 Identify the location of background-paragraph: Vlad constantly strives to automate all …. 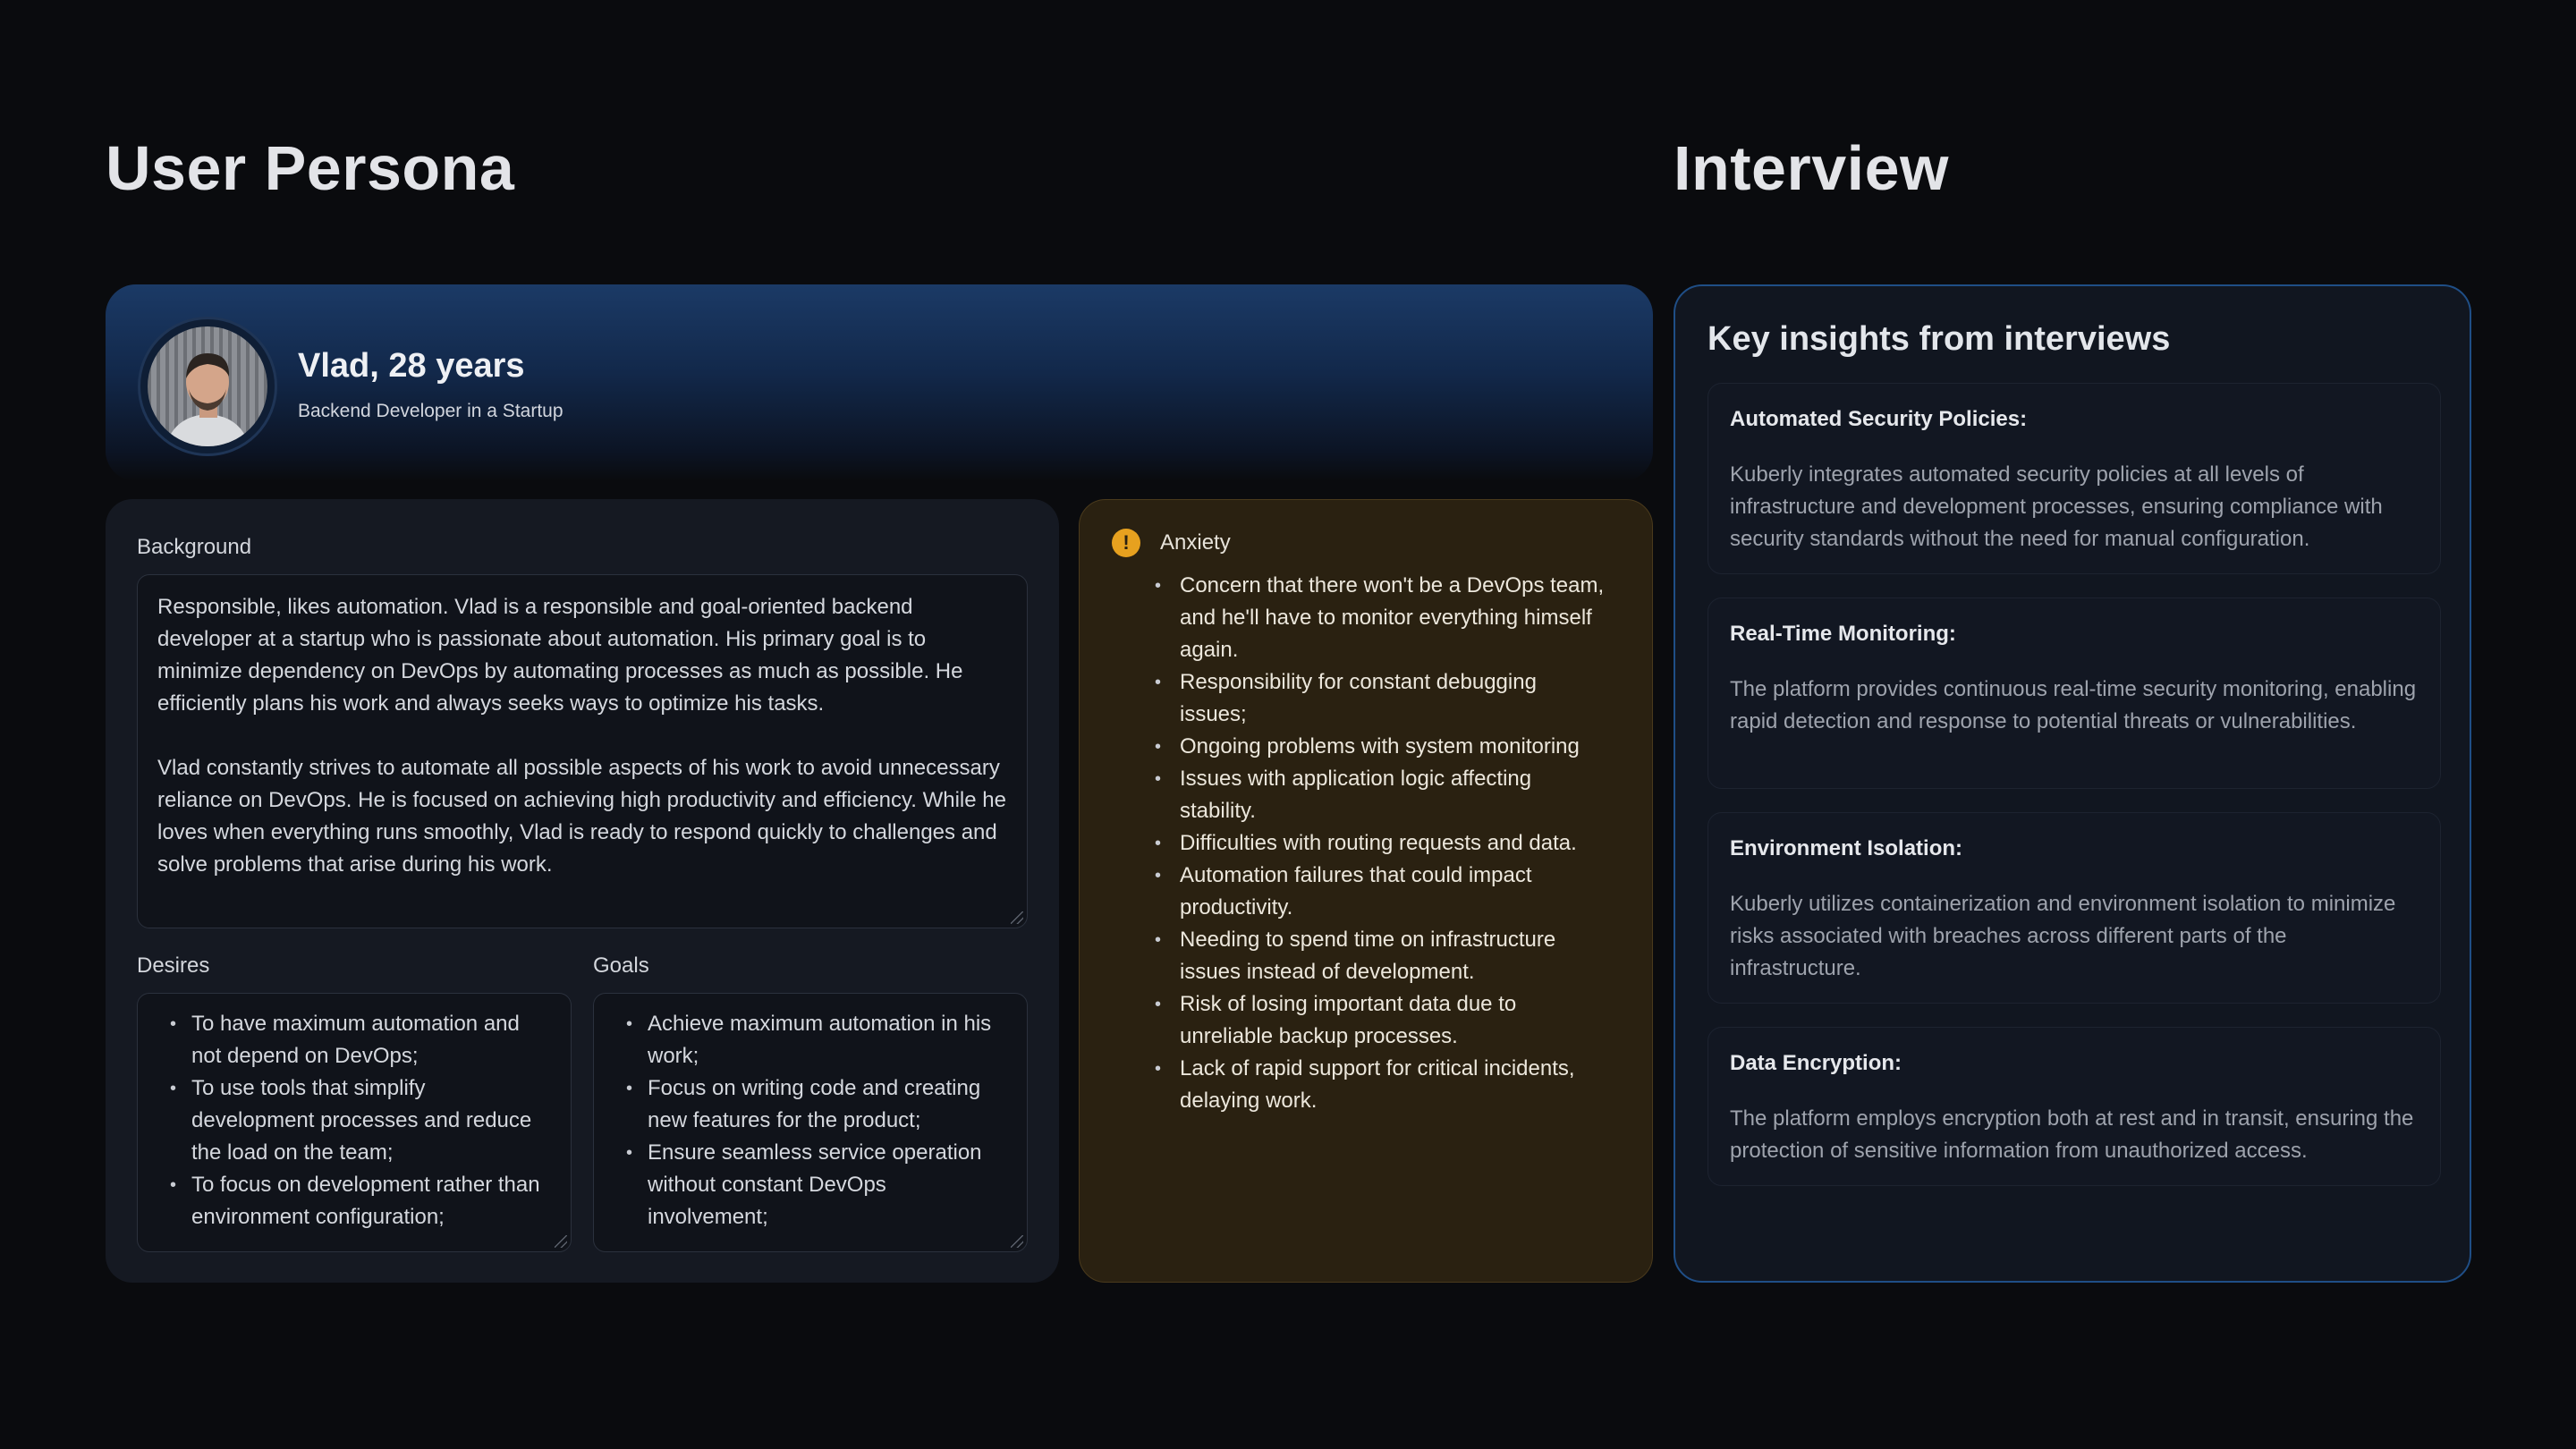
(581, 816).